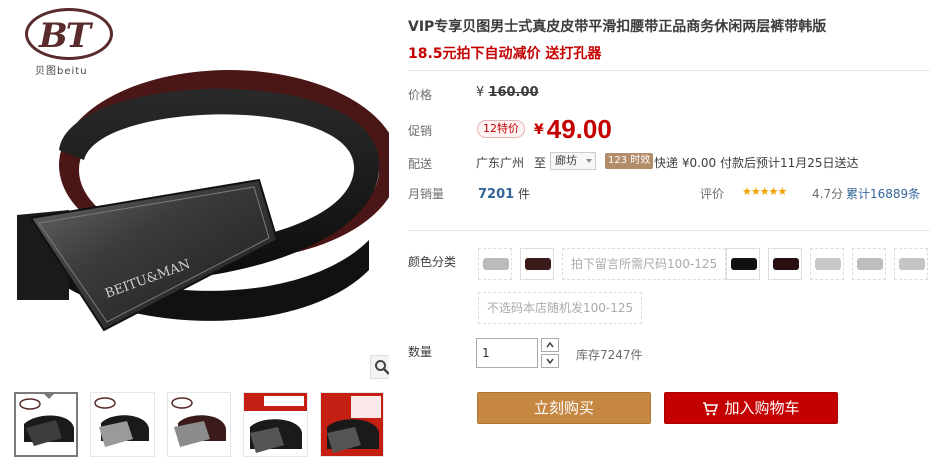 The width and height of the screenshot is (930, 469). Describe the element at coordinates (501, 129) in the screenshot. I see `promo-badge: 12特价` at that location.